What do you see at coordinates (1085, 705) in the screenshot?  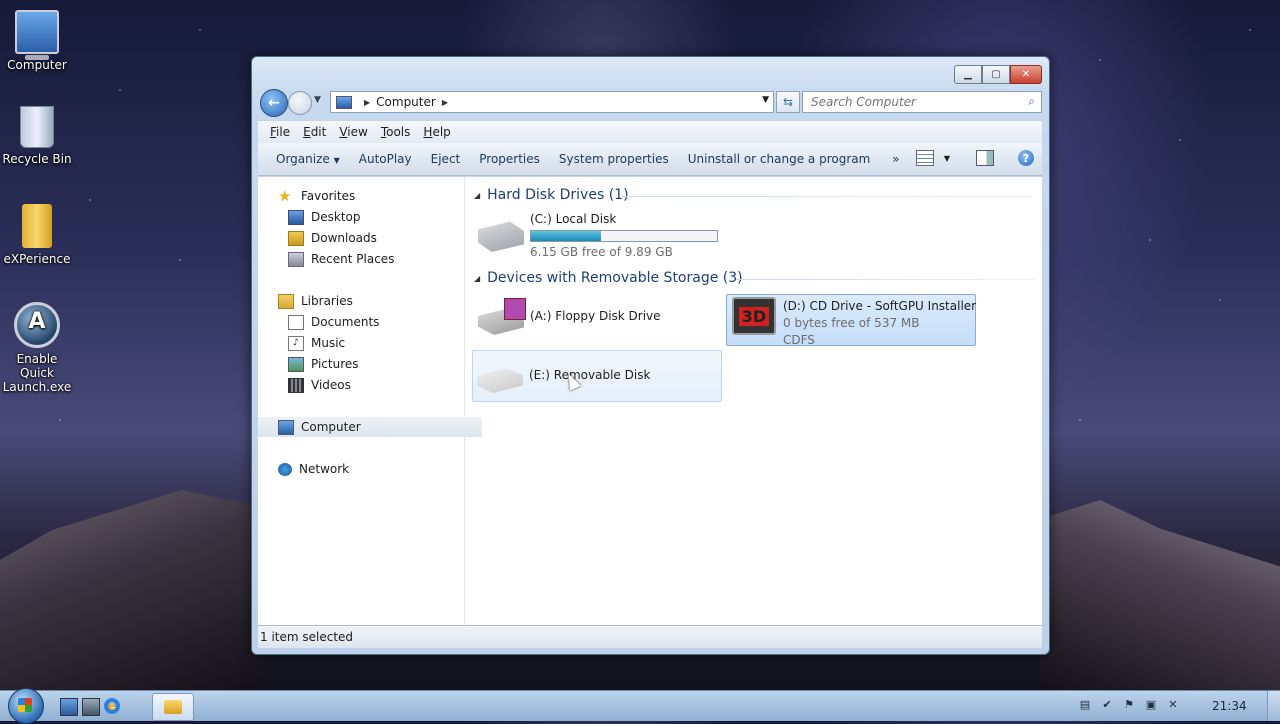 I see `tray-document-icon: ▤` at bounding box center [1085, 705].